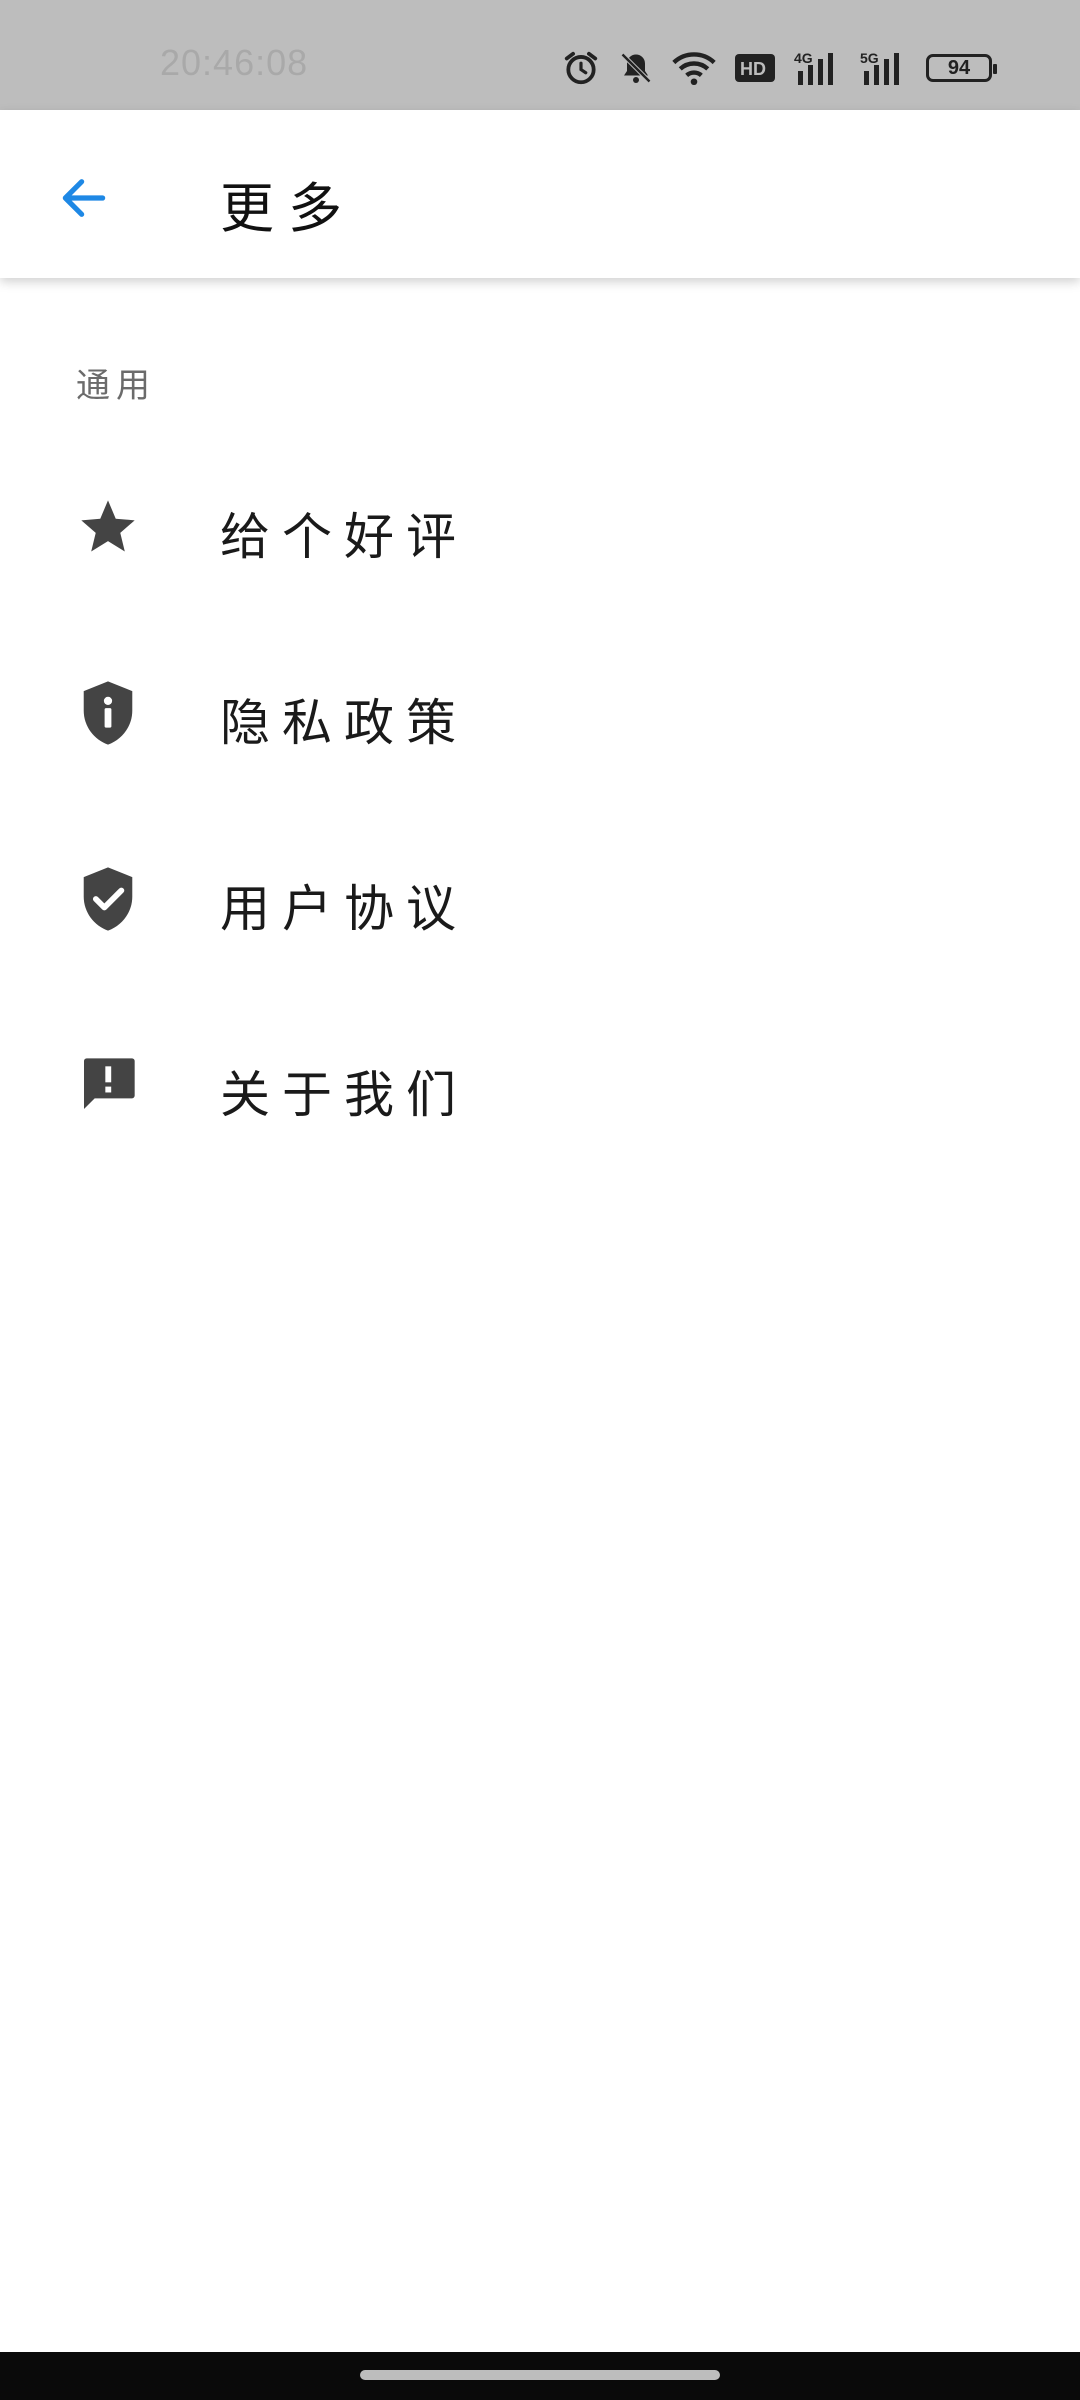 Image resolution: width=1080 pixels, height=2400 pixels. Describe the element at coordinates (344, 909) in the screenshot. I see `menu-item-label: 用户协议` at that location.